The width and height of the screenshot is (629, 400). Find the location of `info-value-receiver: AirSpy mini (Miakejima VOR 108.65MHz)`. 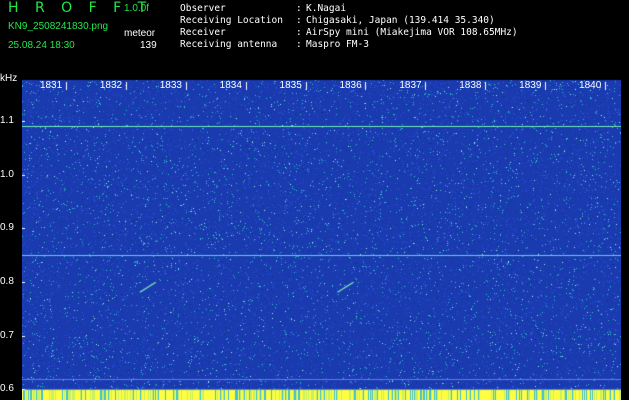

info-value-receiver: AirSpy mini (Miakejima VOR 108.65MHz) is located at coordinates (412, 32).